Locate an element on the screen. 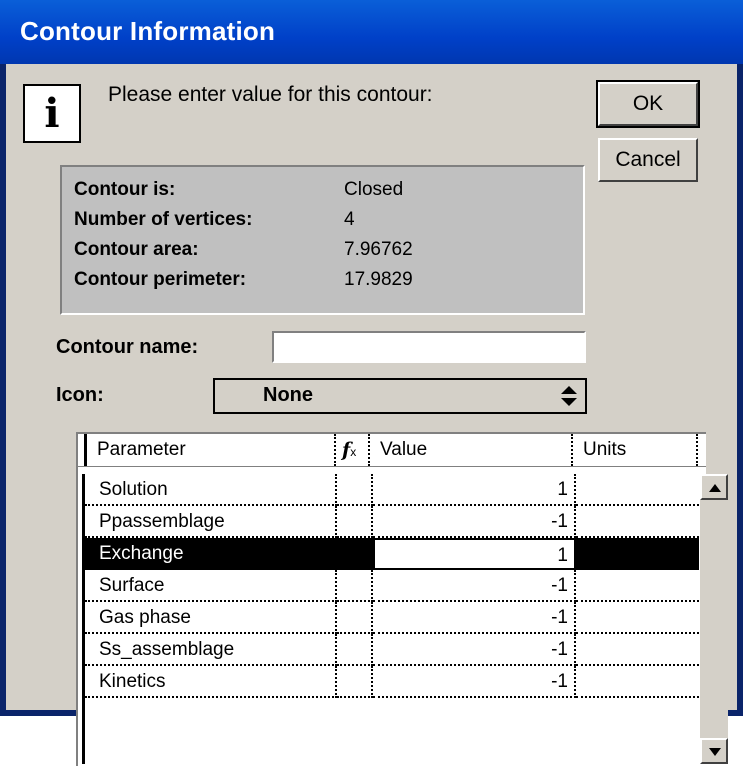 The height and width of the screenshot is (766, 743). cancel-button: Cancel is located at coordinates (648, 160).